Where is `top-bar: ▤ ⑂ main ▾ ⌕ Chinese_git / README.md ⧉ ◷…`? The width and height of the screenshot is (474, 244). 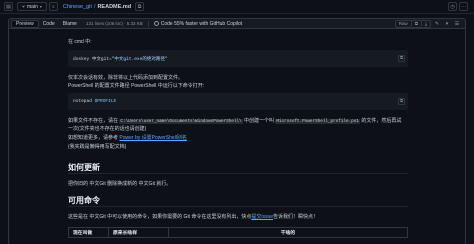 top-bar: ▤ ⑂ main ▾ ⌕ Chinese_git / README.md ⧉ ◷… is located at coordinates (237, 7).